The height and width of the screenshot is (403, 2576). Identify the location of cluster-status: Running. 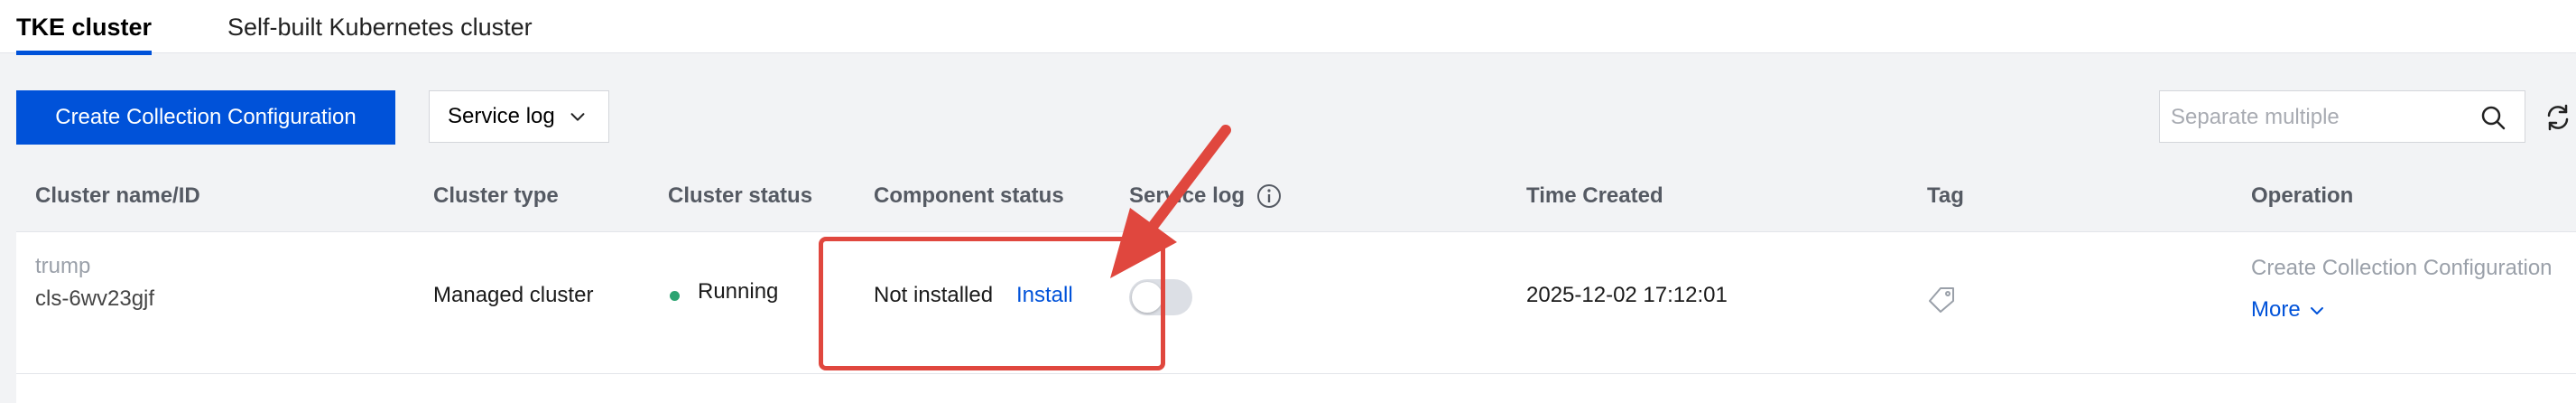
(738, 291).